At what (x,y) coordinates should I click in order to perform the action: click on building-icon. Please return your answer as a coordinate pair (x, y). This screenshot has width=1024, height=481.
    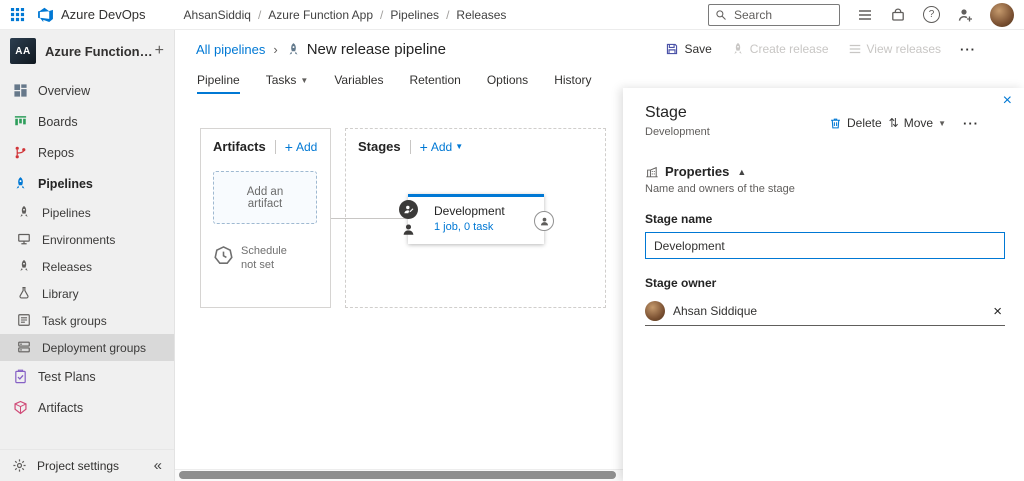
    Looking at the image, I should click on (652, 172).